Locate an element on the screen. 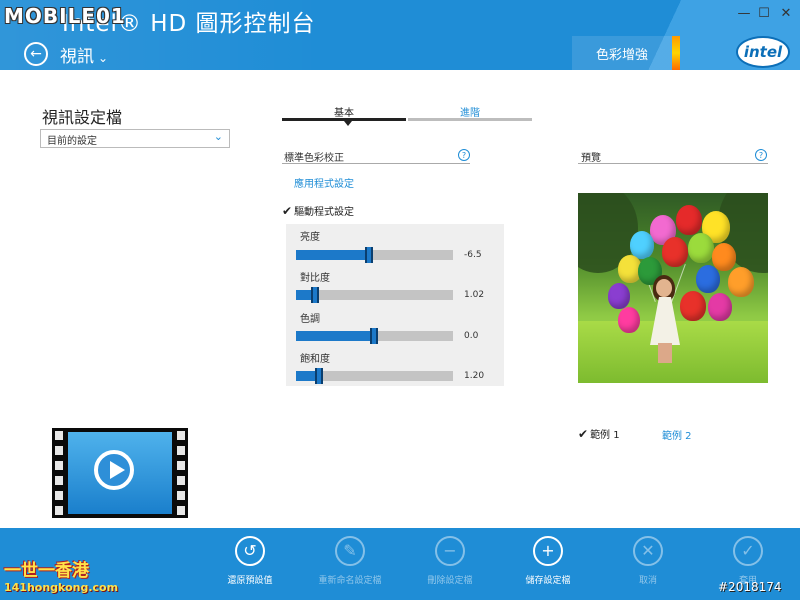 Image resolution: width=800 pixels, height=600 pixels. back-button: ← is located at coordinates (36, 54).